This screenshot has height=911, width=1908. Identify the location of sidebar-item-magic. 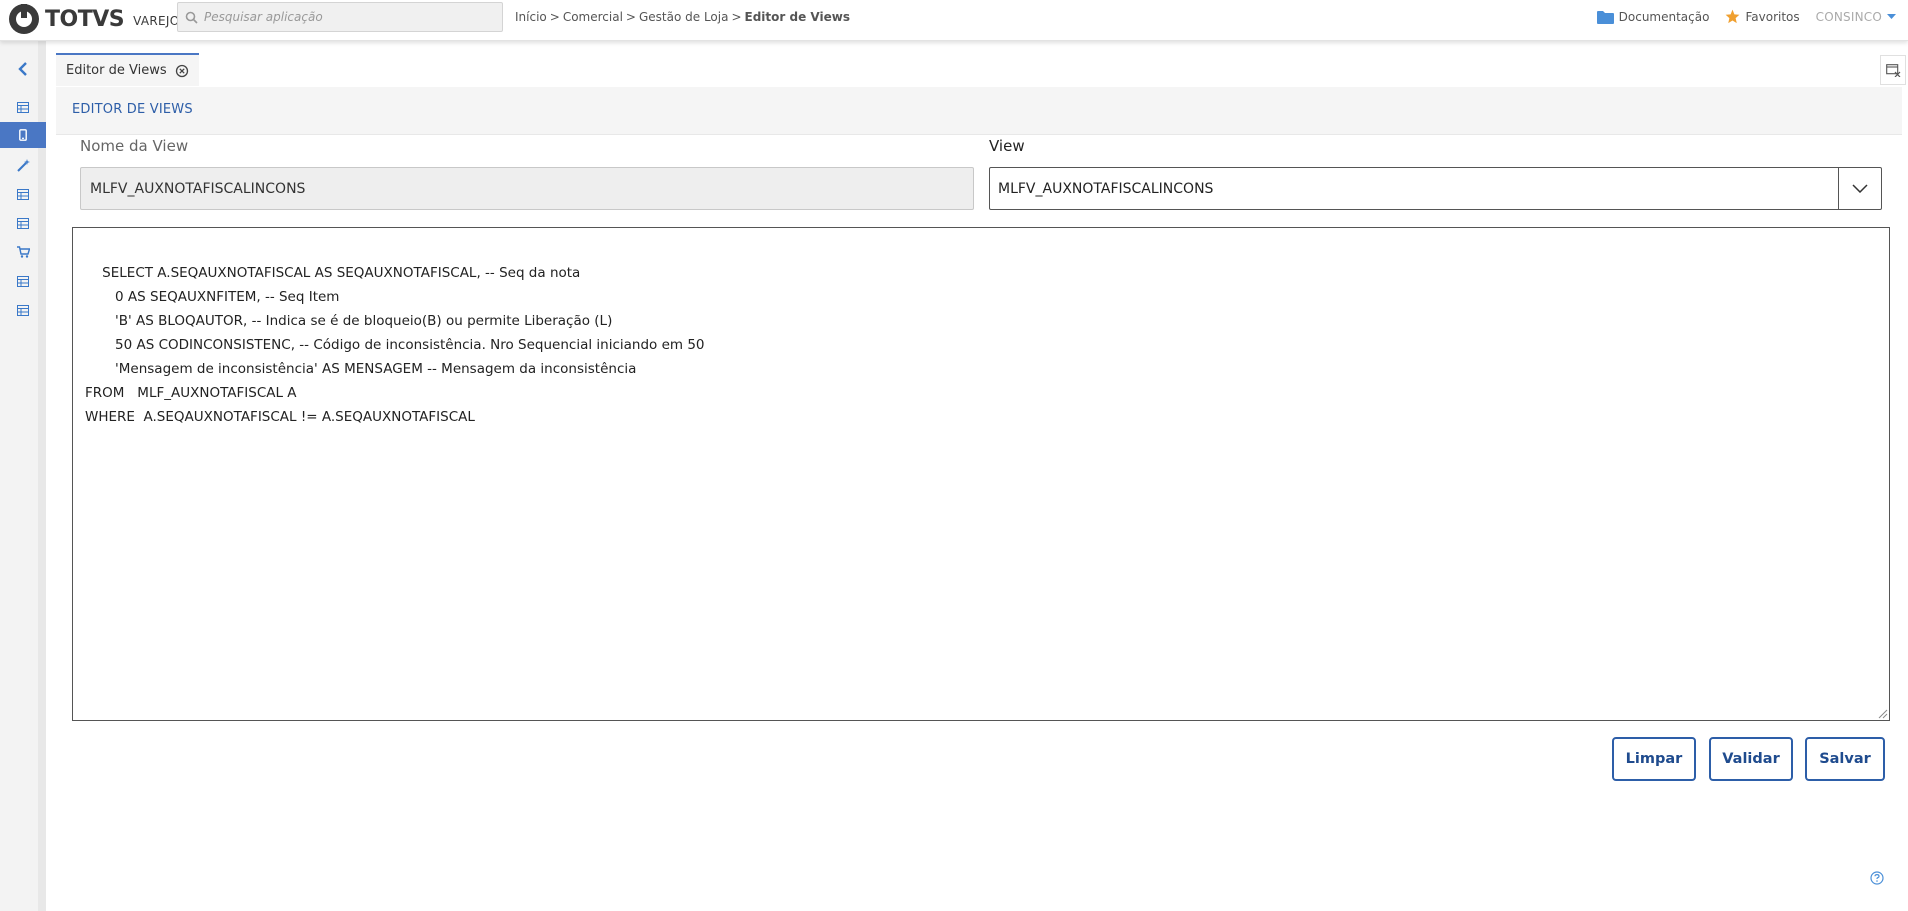
(23, 165).